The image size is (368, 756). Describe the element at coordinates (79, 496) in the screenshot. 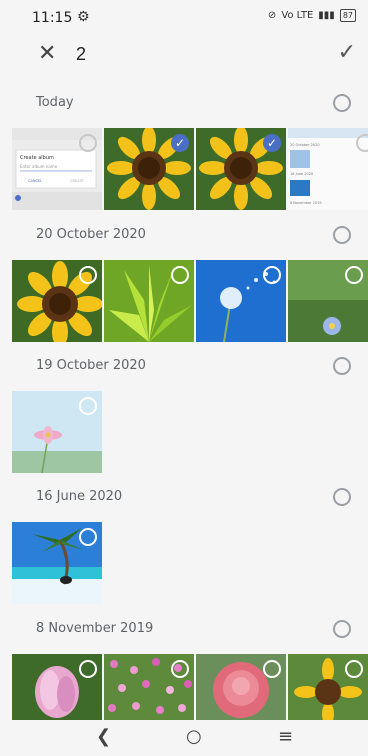

I see `section-date: 16 June 2020` at that location.